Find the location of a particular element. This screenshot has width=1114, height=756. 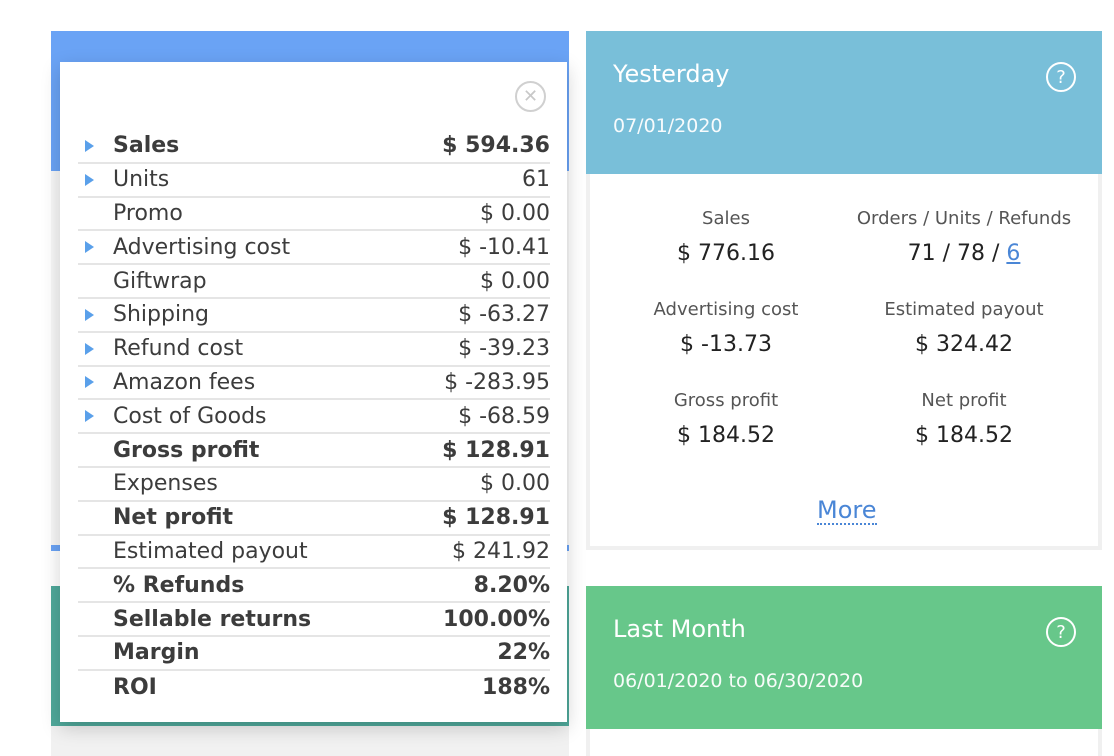

breakdown-row: Amazon fees $ -283.95 is located at coordinates (314, 384).